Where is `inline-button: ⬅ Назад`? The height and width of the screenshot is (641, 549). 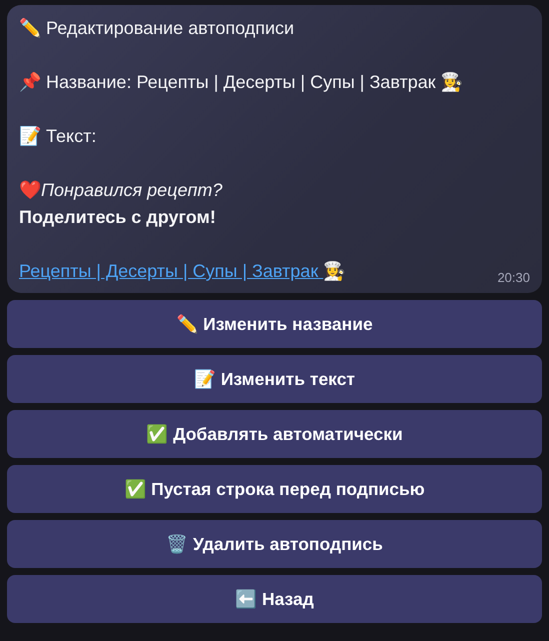
inline-button: ⬅ Назад is located at coordinates (274, 599).